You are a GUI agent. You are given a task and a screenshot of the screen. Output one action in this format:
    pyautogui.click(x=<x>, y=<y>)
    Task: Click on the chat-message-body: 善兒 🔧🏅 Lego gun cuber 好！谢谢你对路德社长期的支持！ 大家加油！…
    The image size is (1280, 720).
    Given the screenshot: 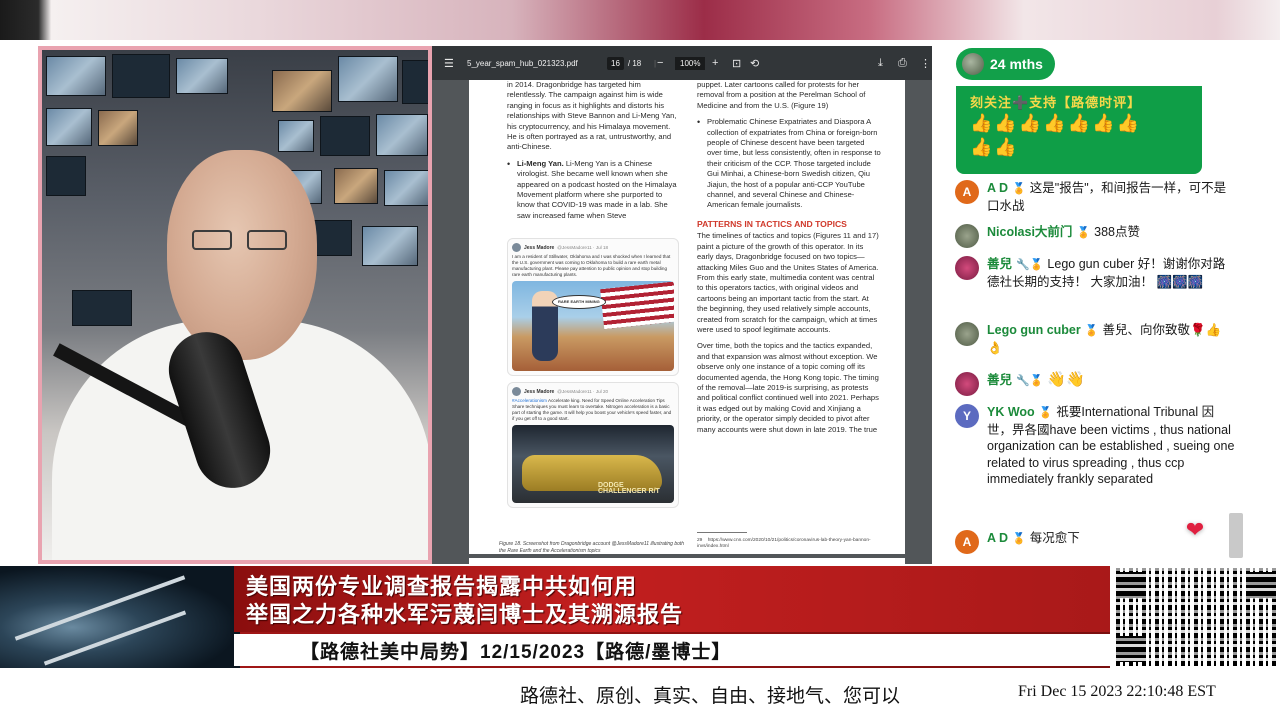 What is the action you would take?
    pyautogui.click(x=1111, y=273)
    